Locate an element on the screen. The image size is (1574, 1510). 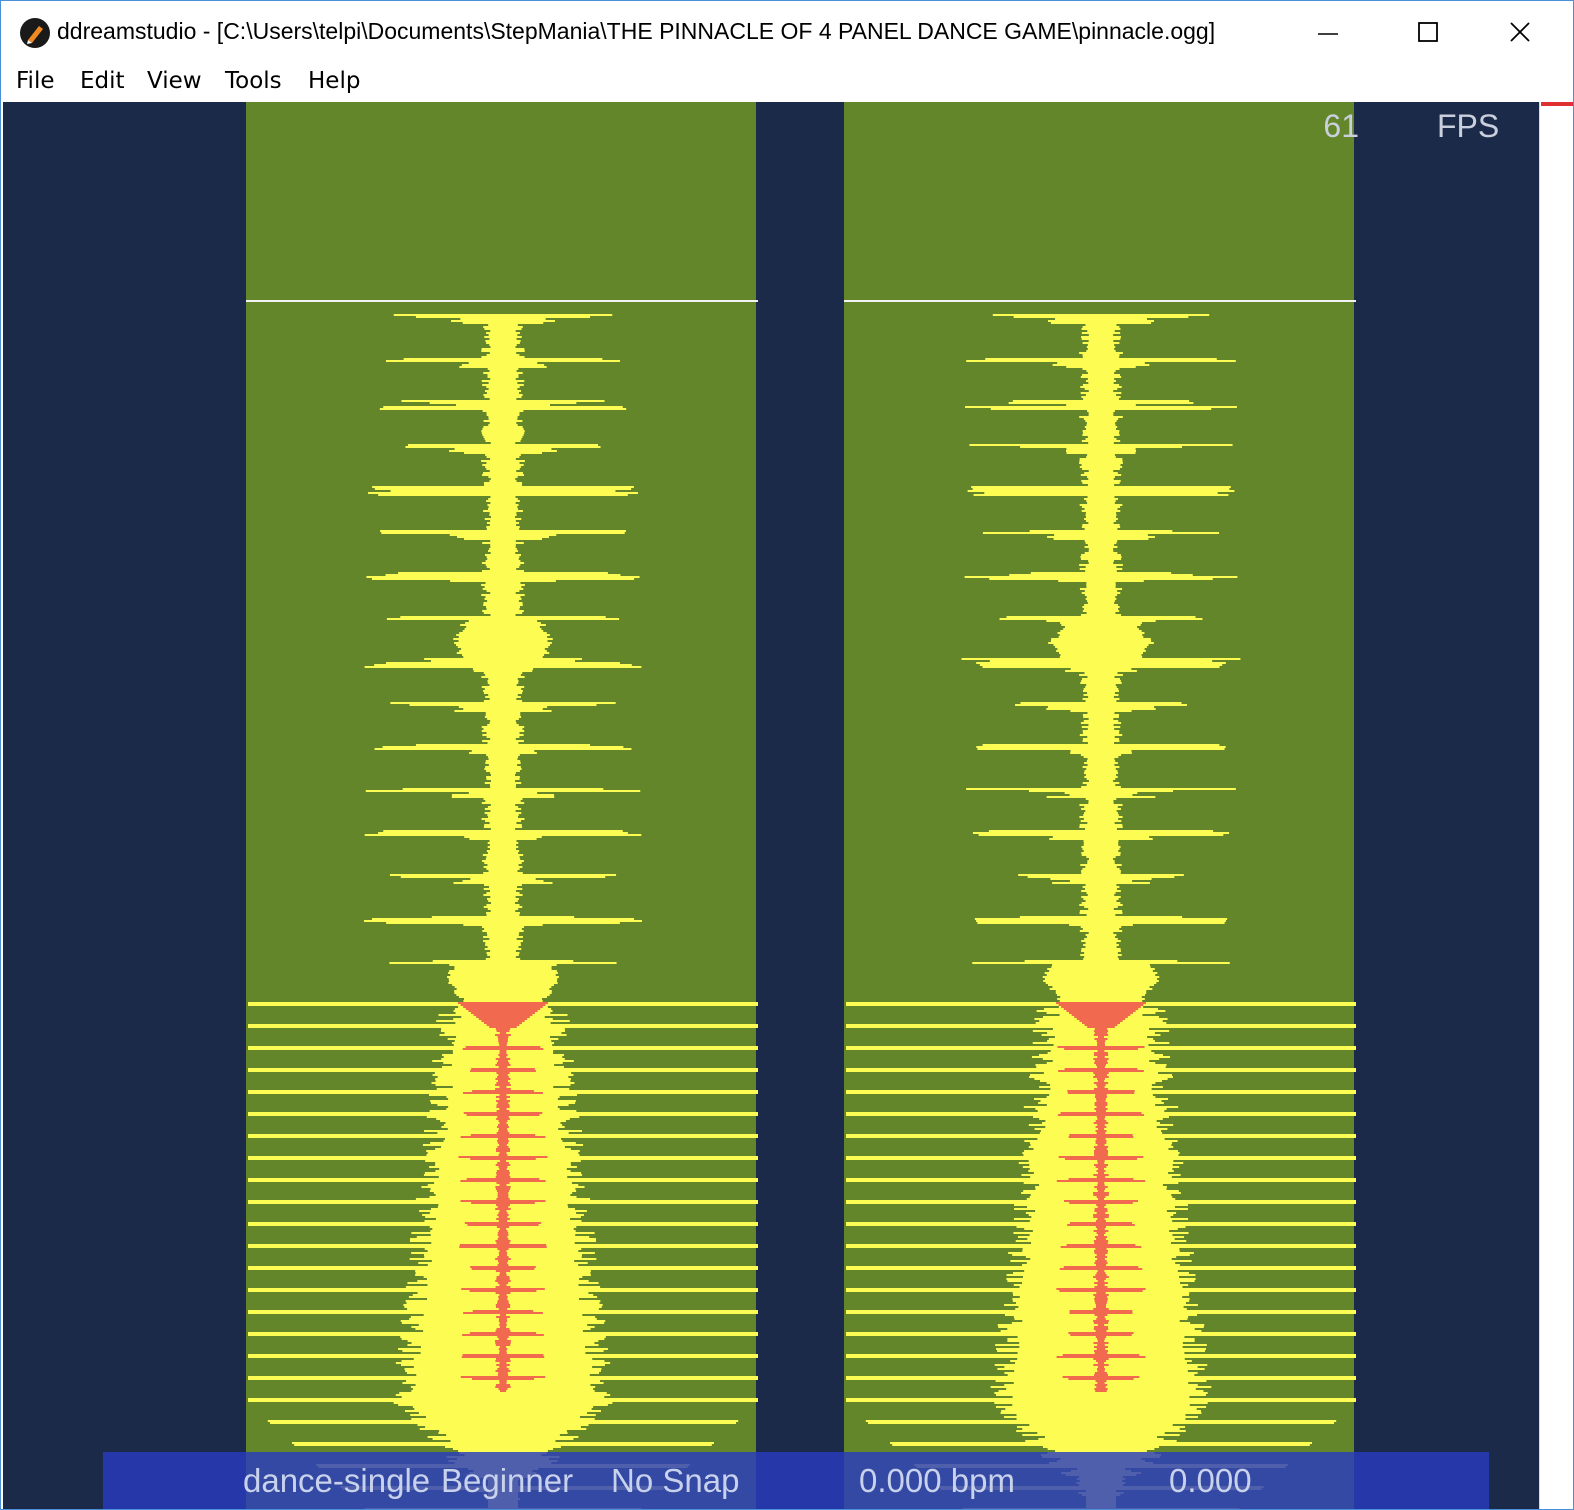
menu-view: View is located at coordinates (174, 81).